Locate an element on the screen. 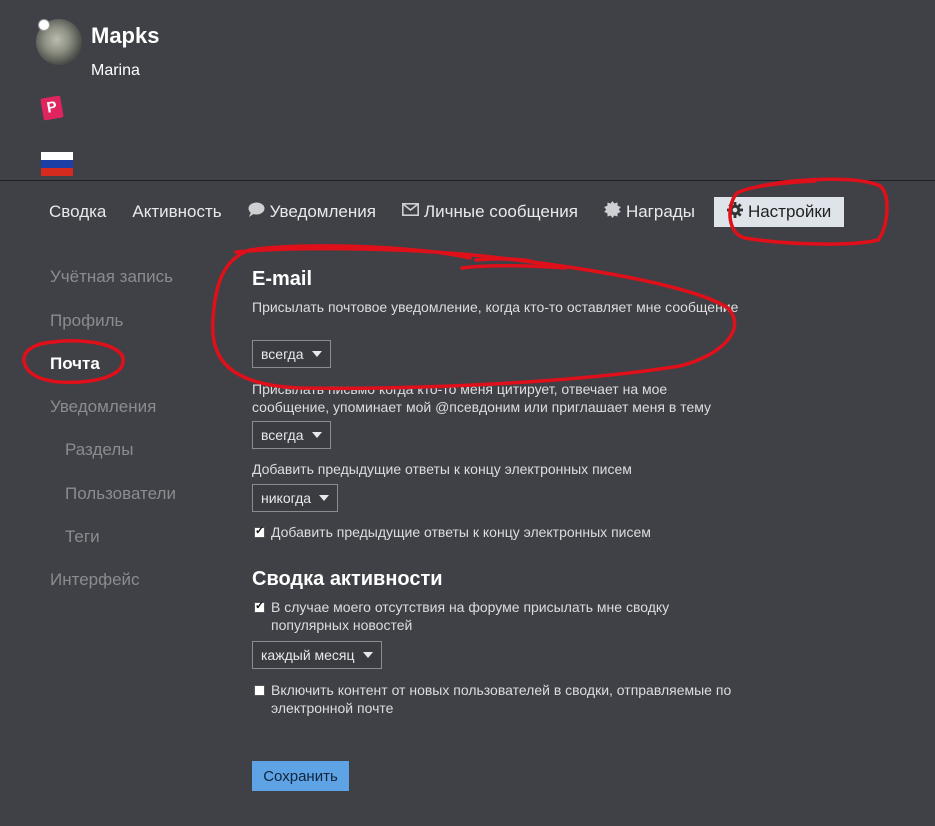  annotation-stroke-email-top is located at coordinates (513, 266).